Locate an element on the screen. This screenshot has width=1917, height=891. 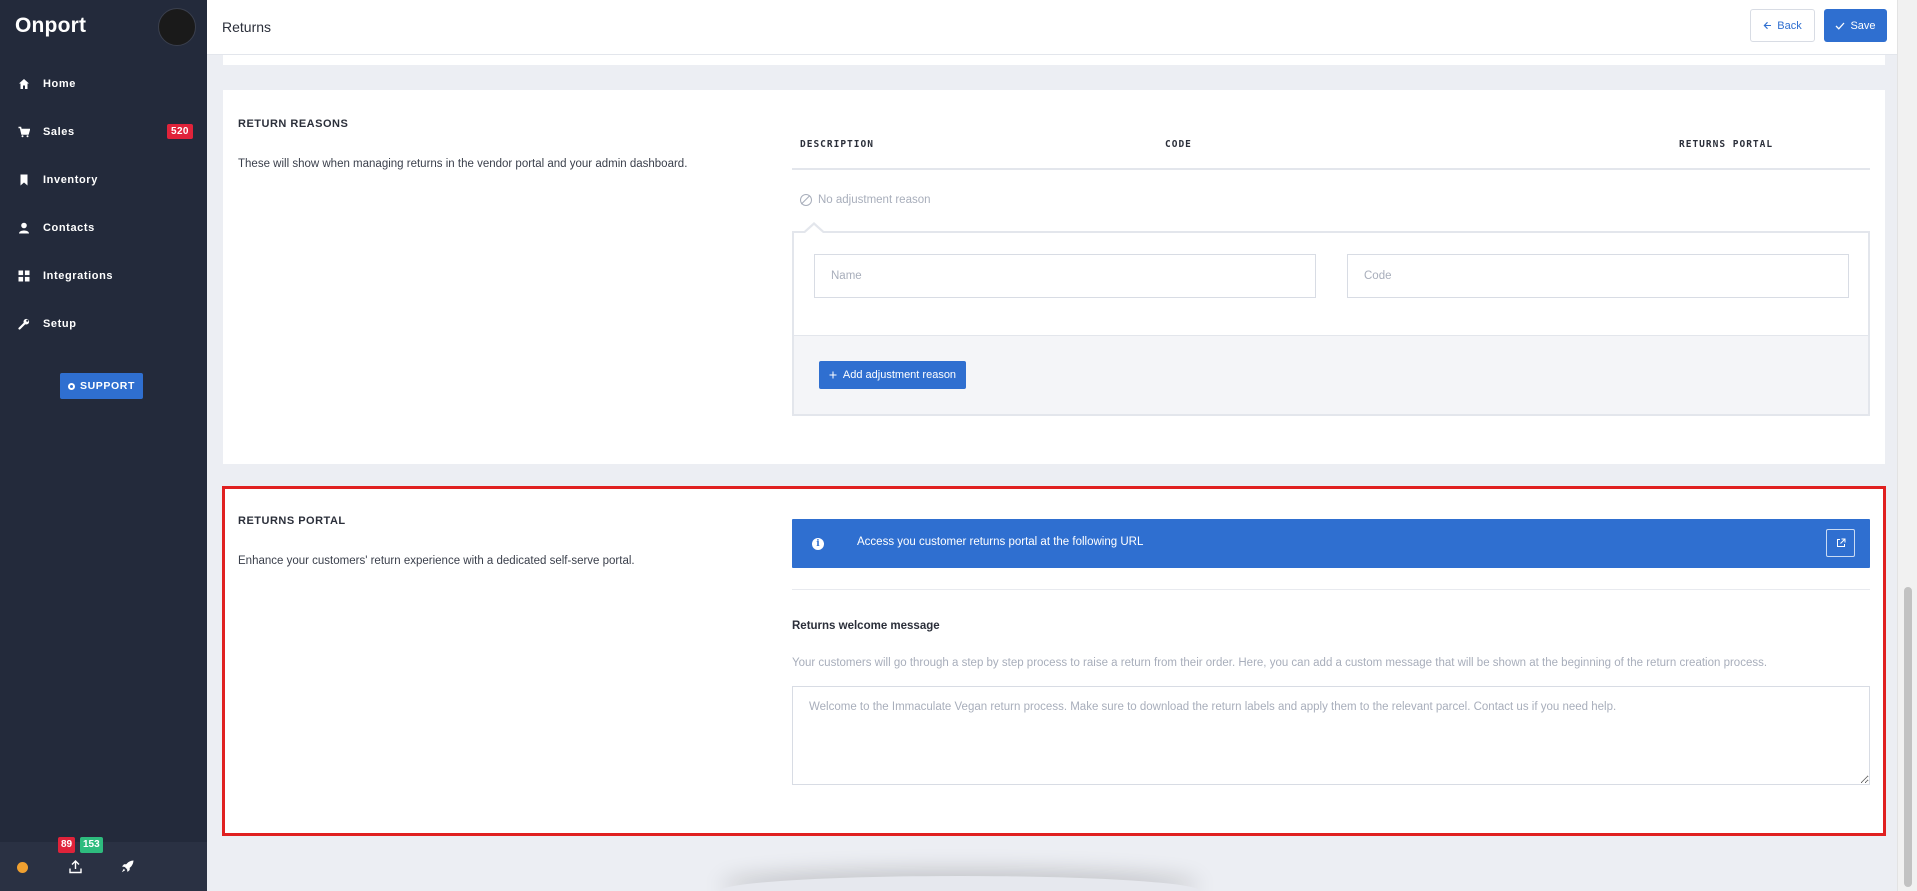
back-label: Back is located at coordinates (1789, 25).